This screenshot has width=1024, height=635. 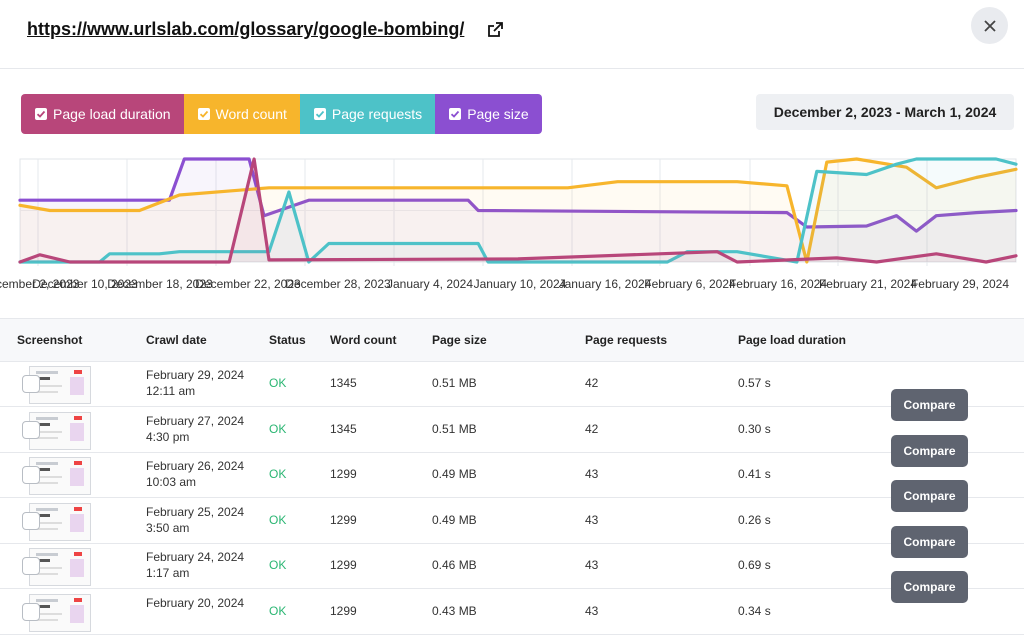 I want to click on x-axis-tick-label: February 6, 2024, so click(x=690, y=284).